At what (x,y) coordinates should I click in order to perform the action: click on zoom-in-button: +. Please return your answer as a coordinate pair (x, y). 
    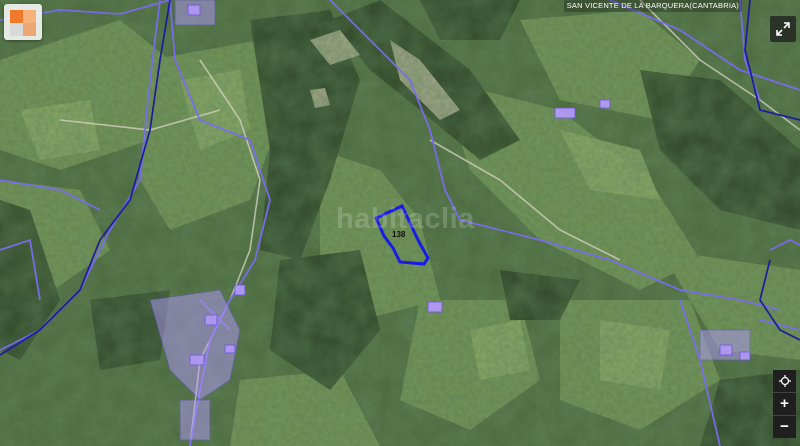
    Looking at the image, I should click on (784, 404).